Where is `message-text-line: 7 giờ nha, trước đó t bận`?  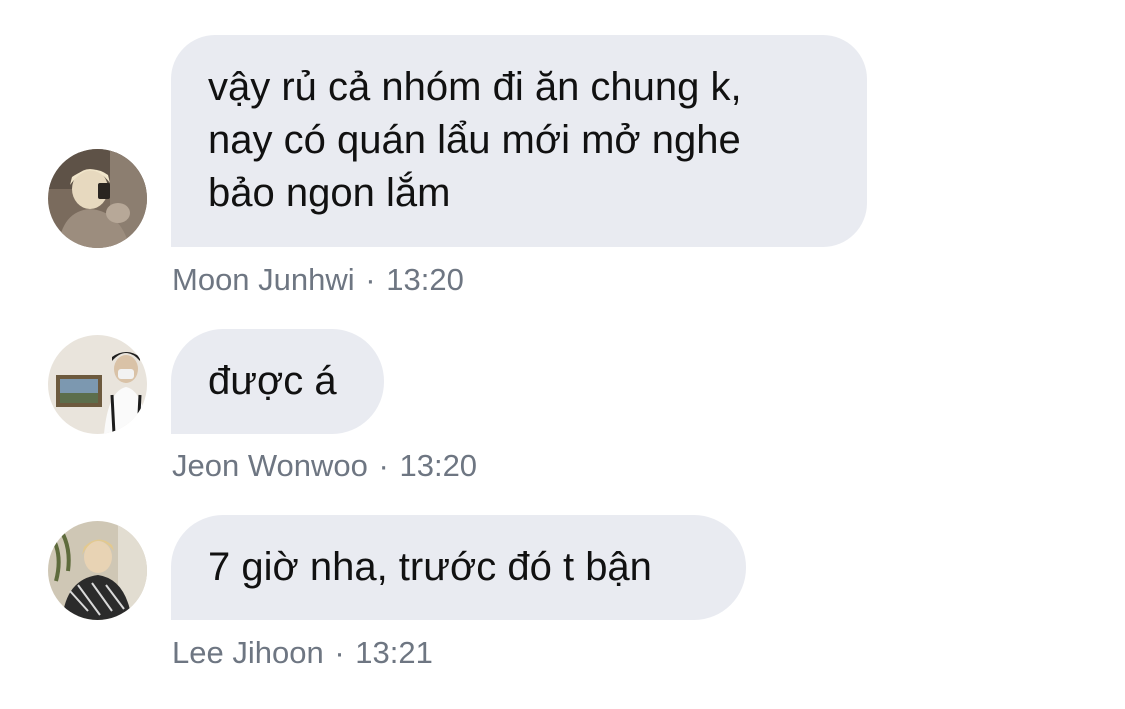
message-text-line: 7 giờ nha, trước đó t bận is located at coordinates (430, 567).